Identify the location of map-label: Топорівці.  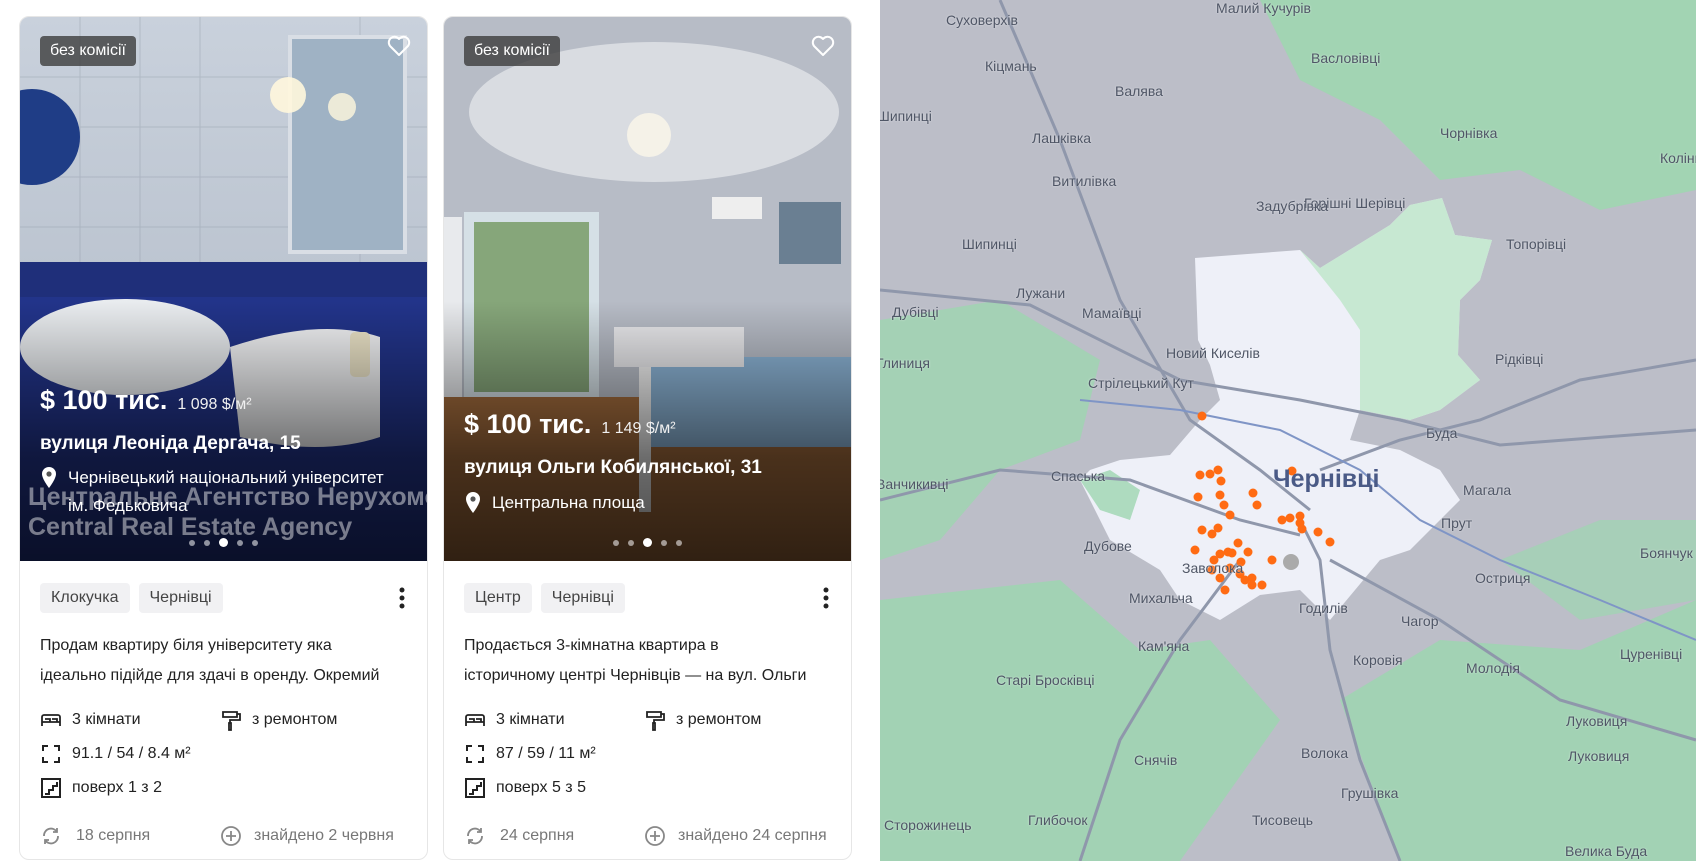
(1536, 244).